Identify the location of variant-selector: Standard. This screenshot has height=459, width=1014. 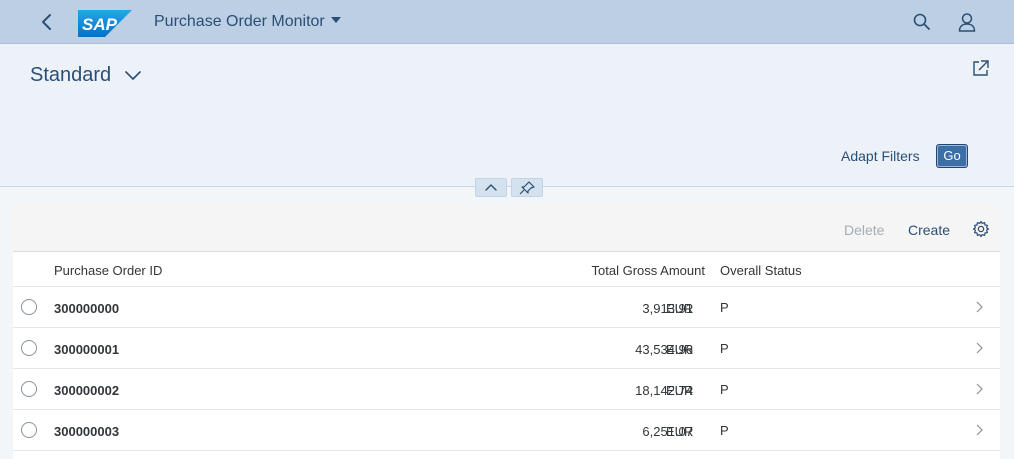
(85, 75).